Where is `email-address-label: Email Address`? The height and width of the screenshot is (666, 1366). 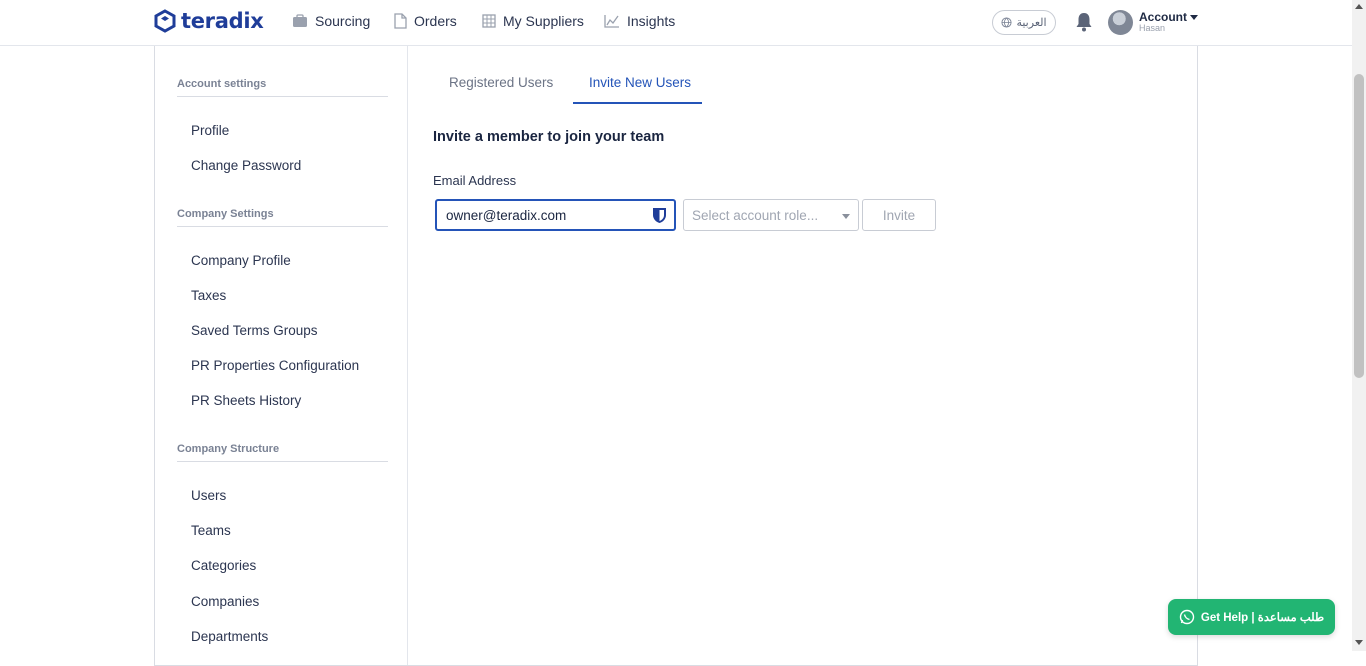
email-address-label: Email Address is located at coordinates (475, 180).